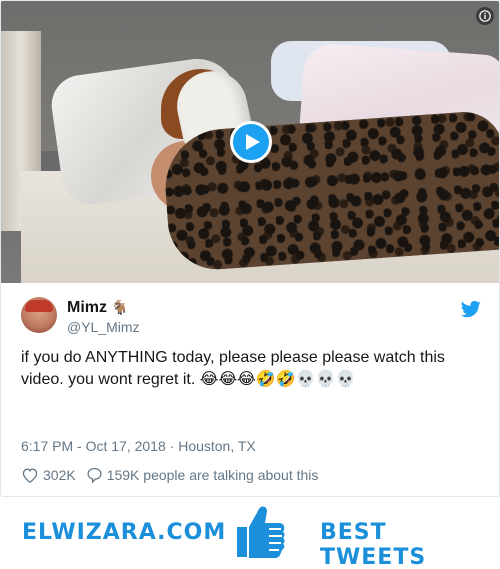 The height and width of the screenshot is (569, 500). I want to click on tweet-timestamp: 6:17 PM - Oct 17, 2018 · Houston, TX, so click(138, 446).